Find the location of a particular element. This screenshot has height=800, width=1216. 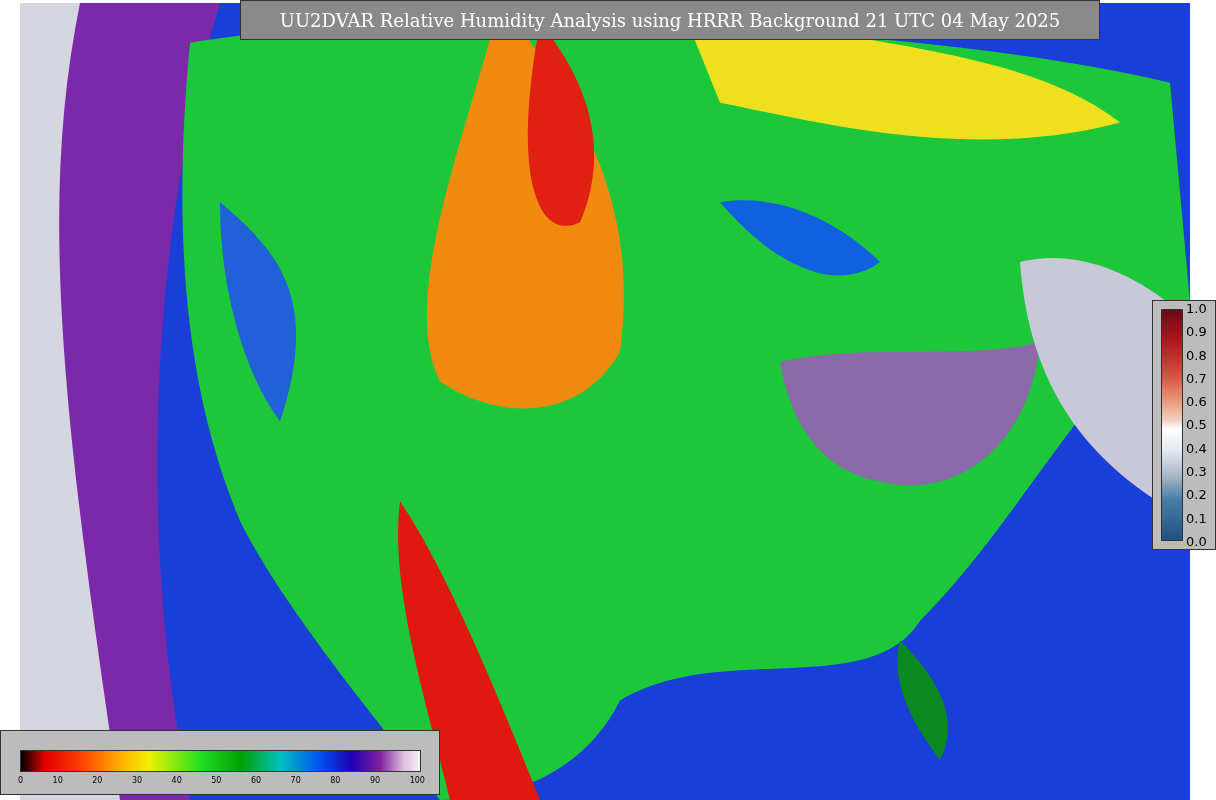

tick-label: 30 is located at coordinates (137, 780).